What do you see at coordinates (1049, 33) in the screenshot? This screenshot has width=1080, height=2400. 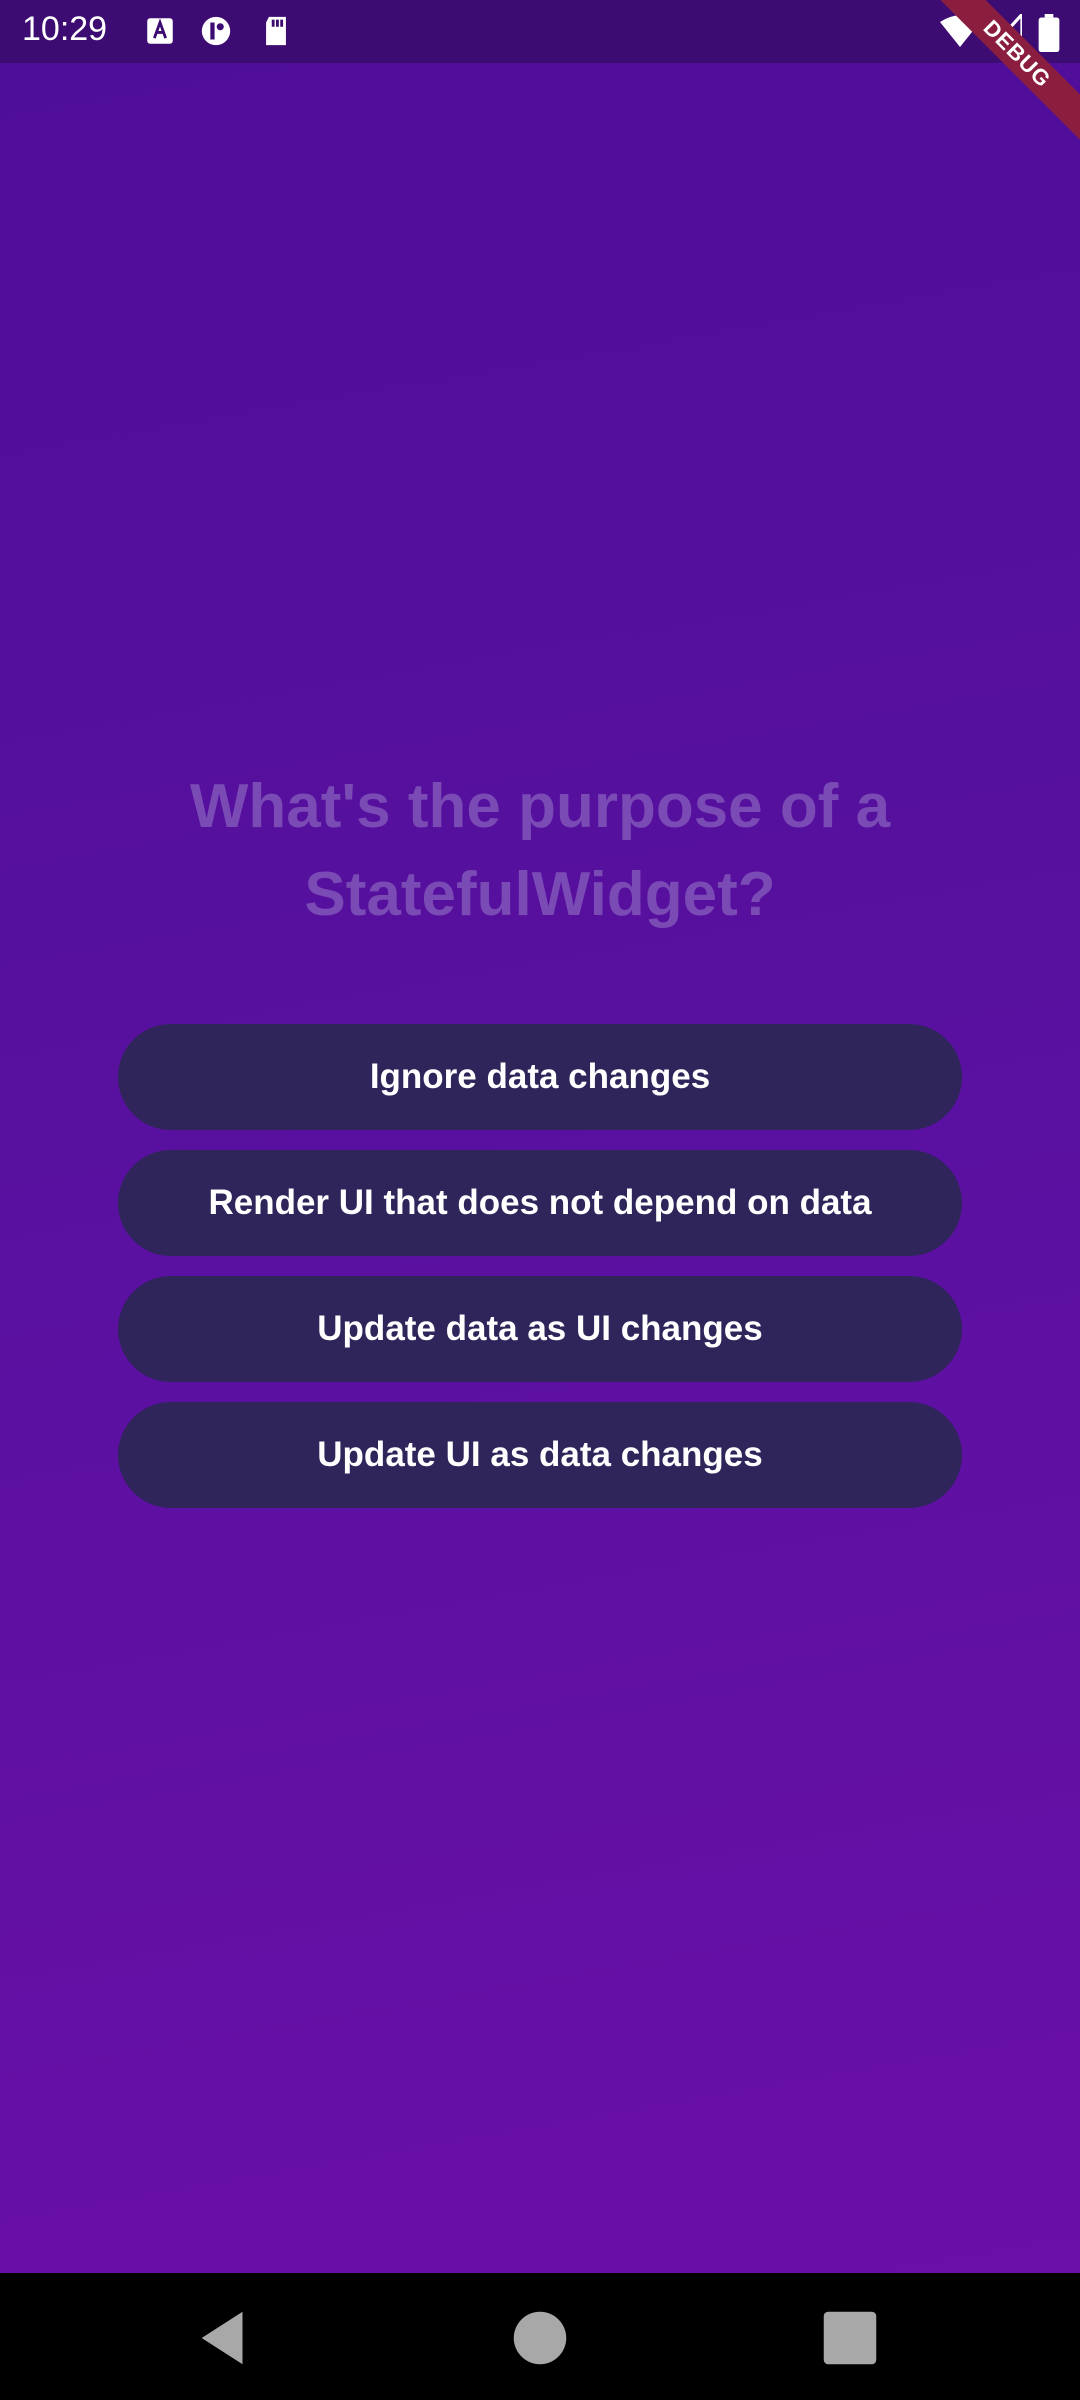 I see `battery-icon` at bounding box center [1049, 33].